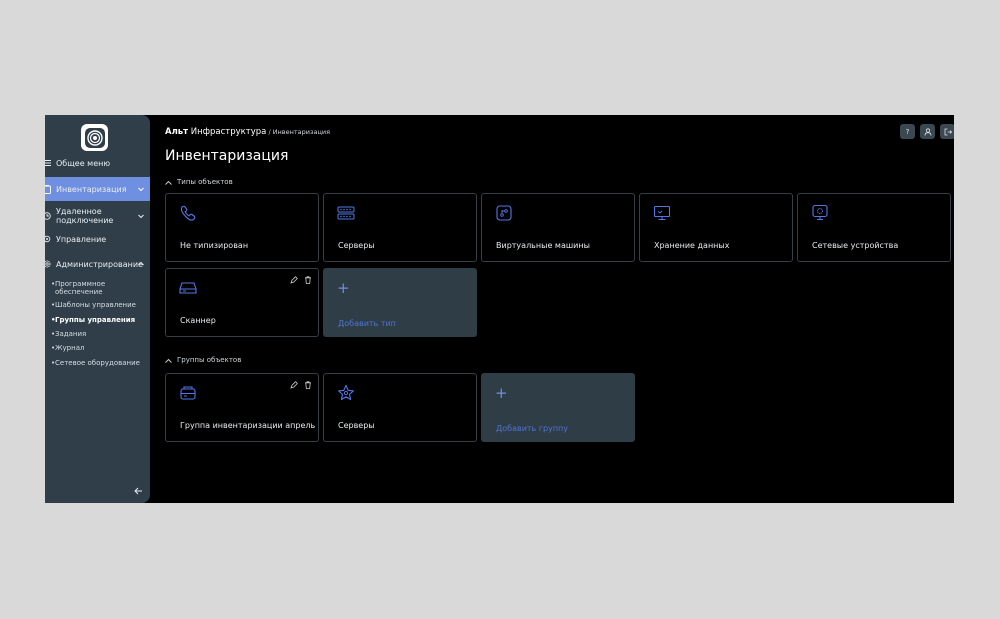 The image size is (1000, 619). Describe the element at coordinates (48, 189) in the screenshot. I see `clipboard-icon` at that location.